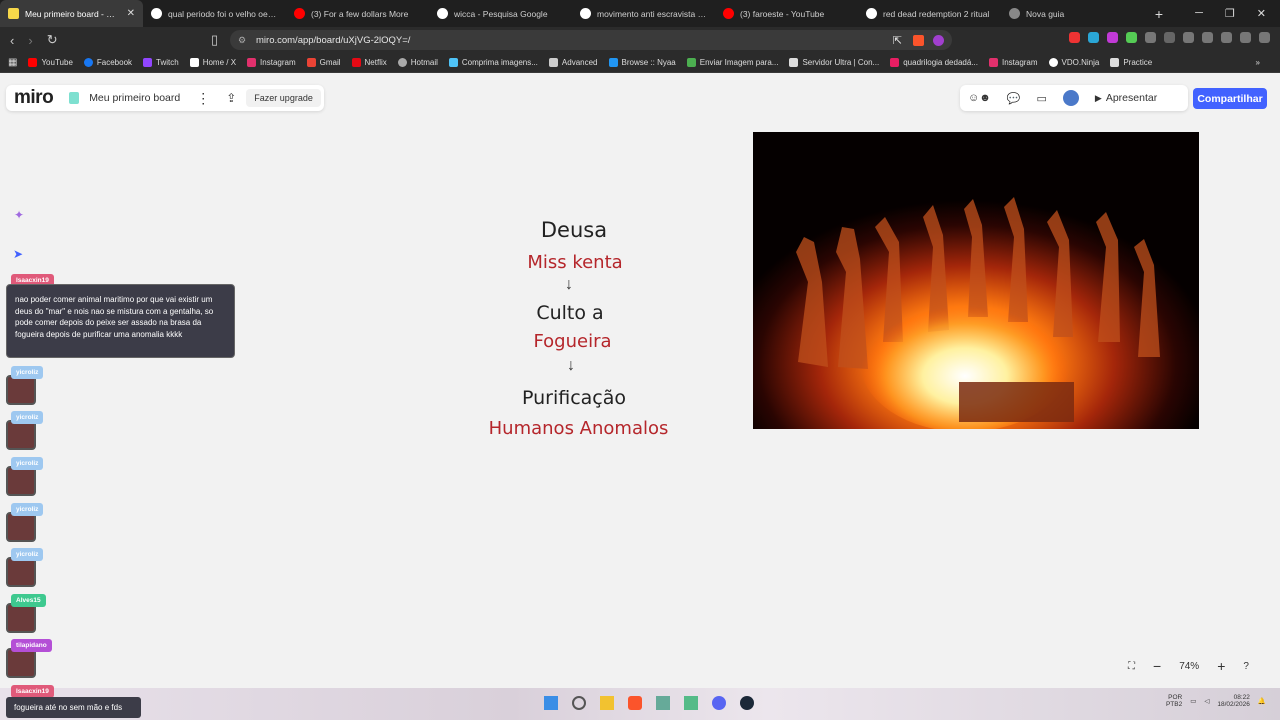  Describe the element at coordinates (214, 13) in the screenshot. I see `tab-google-velho-oeste: qual periodo foi o velho oeste` at that location.